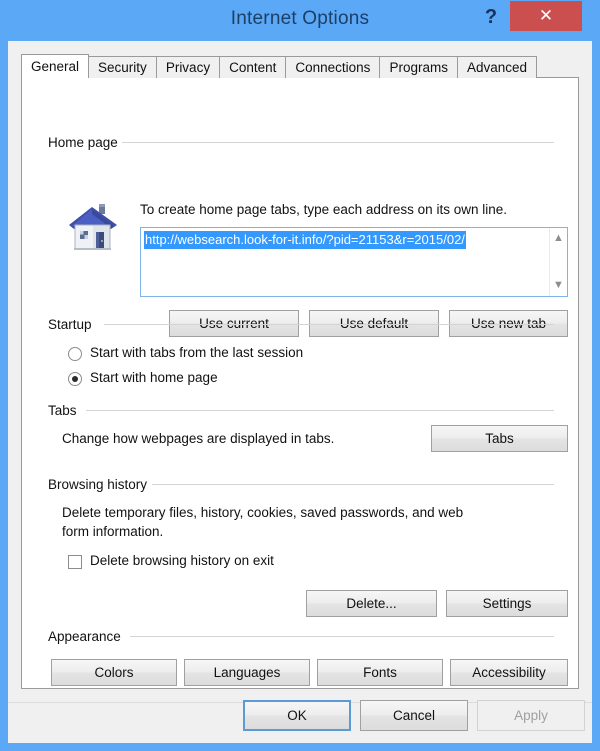 The image size is (600, 751). What do you see at coordinates (182, 560) in the screenshot?
I see `delete-browsing-history-on-exit-label: Delete browsing history on exit` at bounding box center [182, 560].